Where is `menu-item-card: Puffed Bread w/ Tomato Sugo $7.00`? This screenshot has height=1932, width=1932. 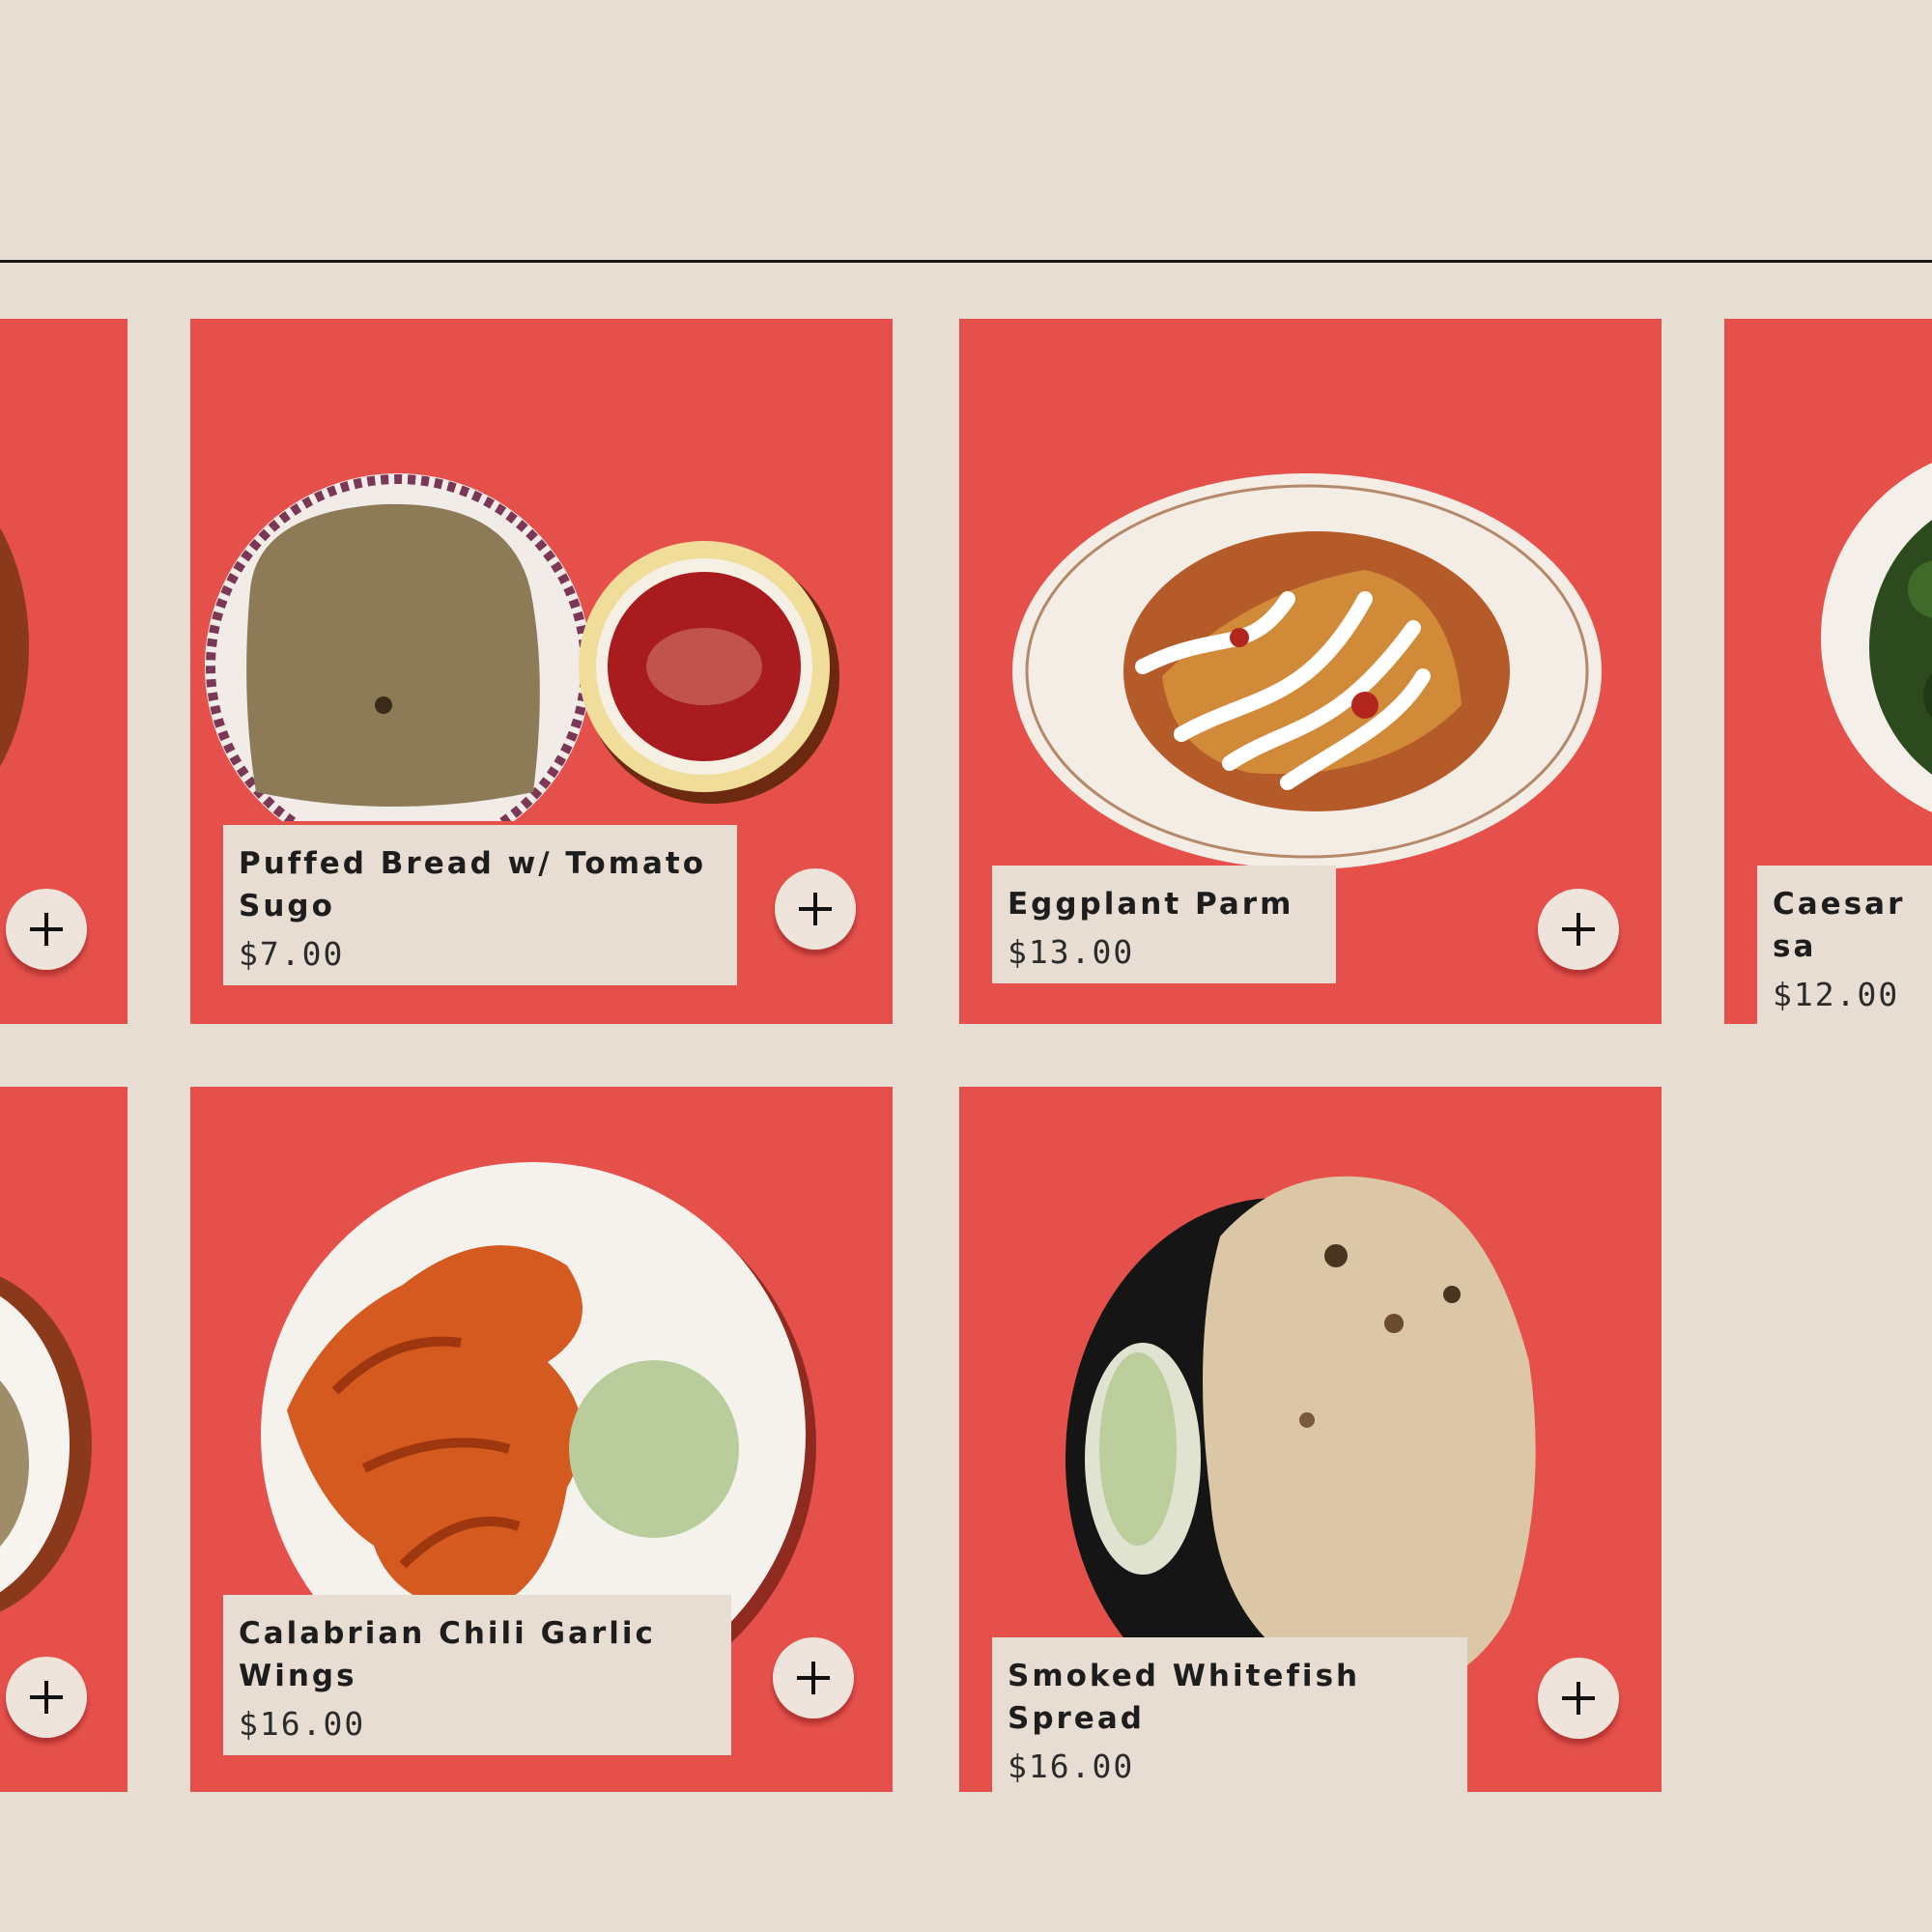 menu-item-card: Puffed Bread w/ Tomato Sugo $7.00 is located at coordinates (541, 671).